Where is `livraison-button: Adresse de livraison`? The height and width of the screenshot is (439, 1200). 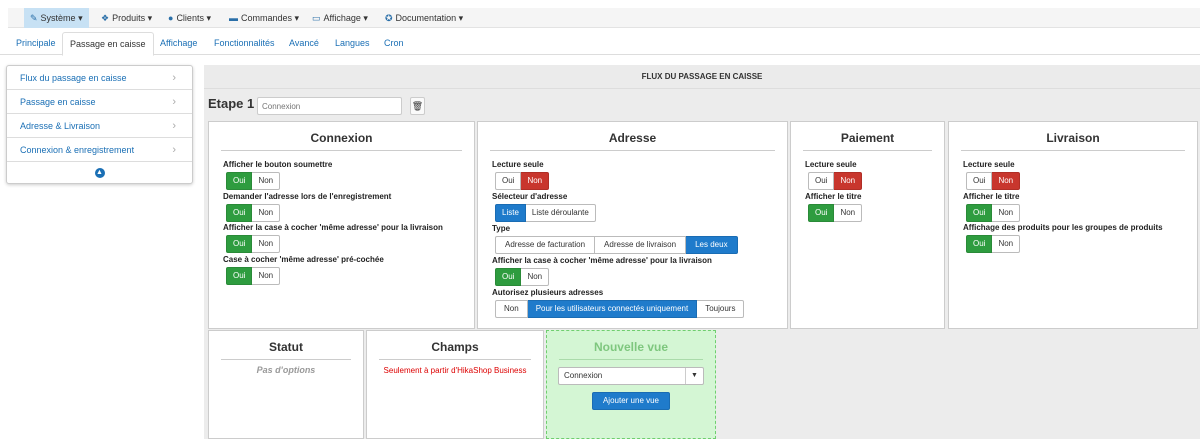
livraison-button: Adresse de livraison is located at coordinates (641, 245).